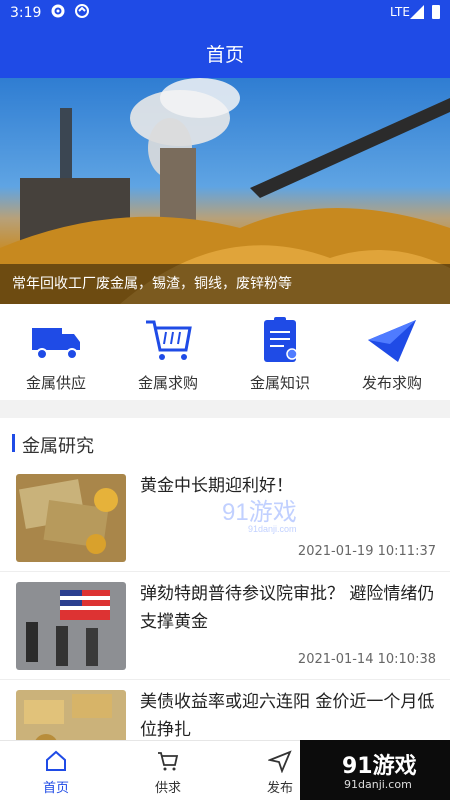 The width and height of the screenshot is (450, 800). Describe the element at coordinates (378, 784) in the screenshot. I see `corner-sub: 91danji.com` at that location.